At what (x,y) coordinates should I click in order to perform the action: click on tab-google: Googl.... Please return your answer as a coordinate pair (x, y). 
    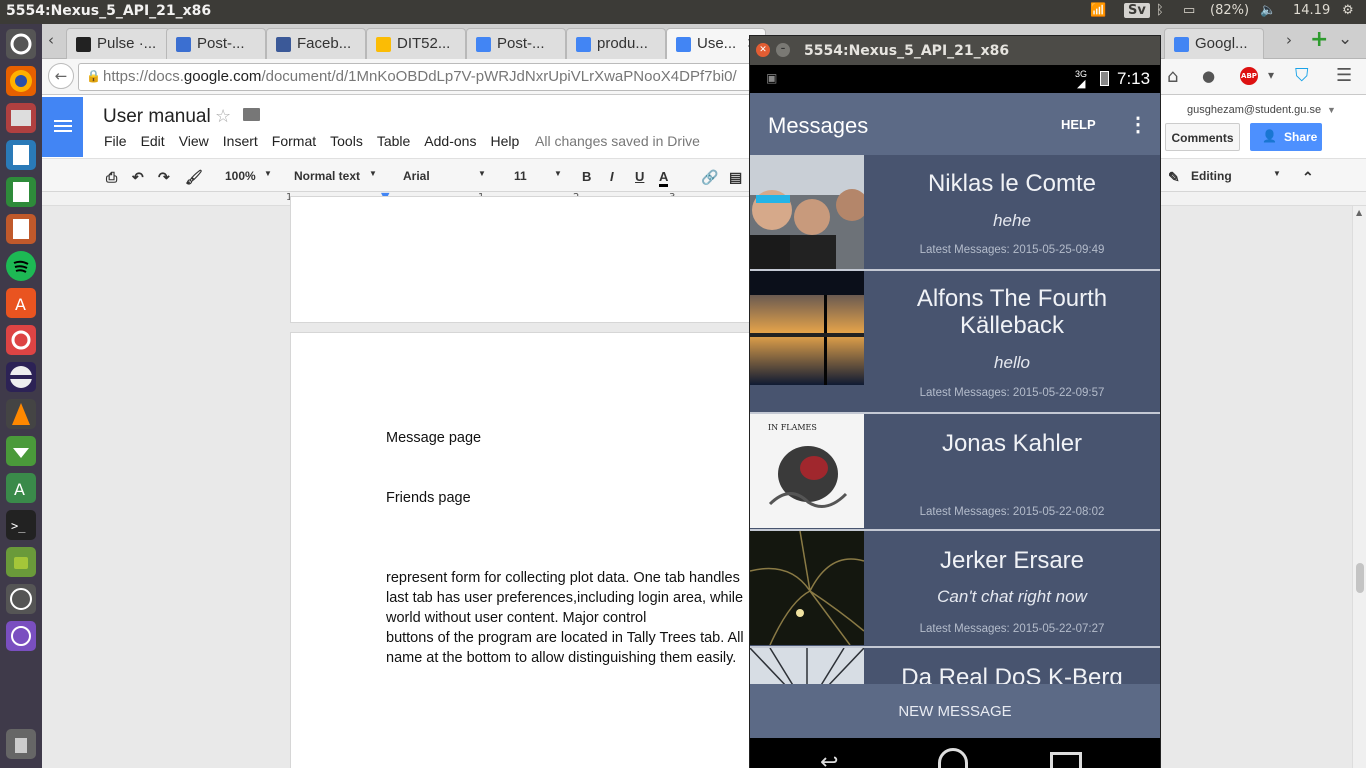
    Looking at the image, I should click on (1214, 43).